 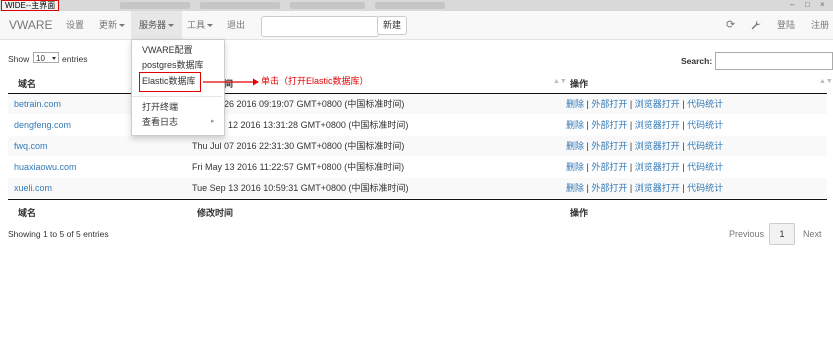 What do you see at coordinates (31, 25) in the screenshot?
I see `brand: VWARE` at bounding box center [31, 25].